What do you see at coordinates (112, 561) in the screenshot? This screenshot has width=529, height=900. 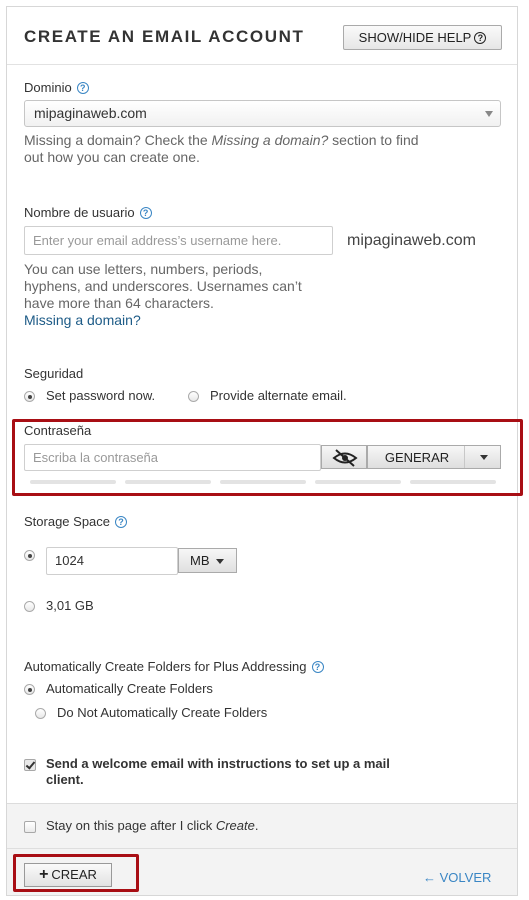 I see `storage-quota-input: 1024` at bounding box center [112, 561].